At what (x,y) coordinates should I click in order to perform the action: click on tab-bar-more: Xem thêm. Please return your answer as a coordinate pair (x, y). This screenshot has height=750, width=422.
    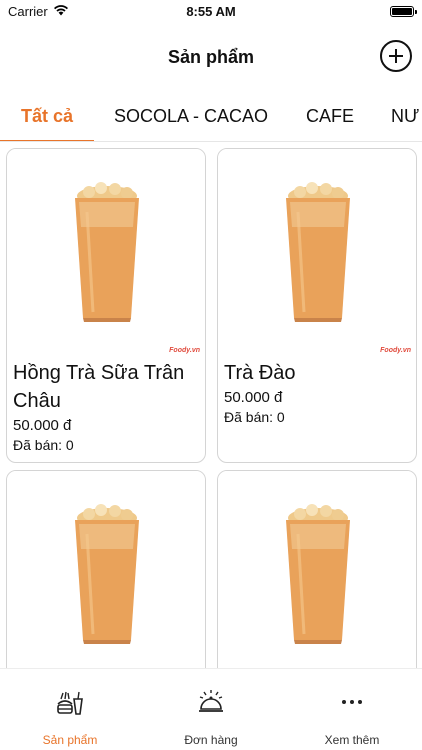
    Looking at the image, I should click on (352, 709).